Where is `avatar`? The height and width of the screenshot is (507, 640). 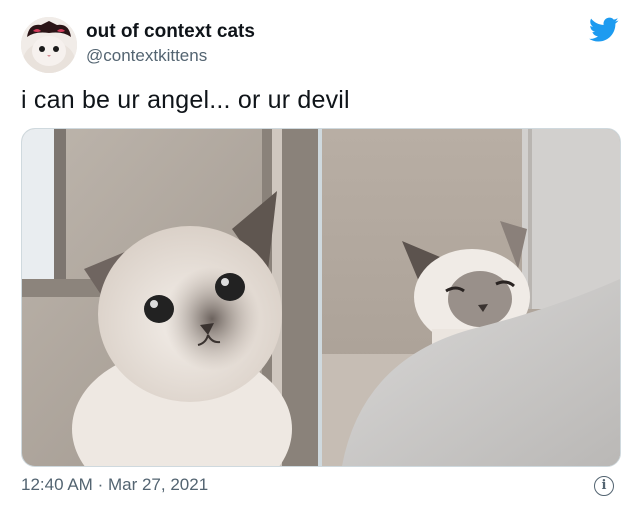 avatar is located at coordinates (49, 45).